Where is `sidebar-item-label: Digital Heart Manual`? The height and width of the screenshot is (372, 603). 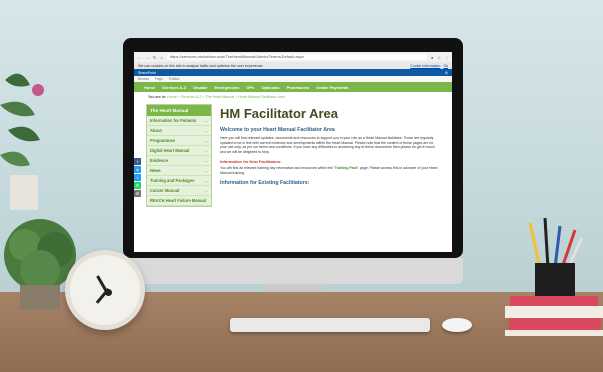
sidebar-item-label: Digital Heart Manual is located at coordinates (170, 150).